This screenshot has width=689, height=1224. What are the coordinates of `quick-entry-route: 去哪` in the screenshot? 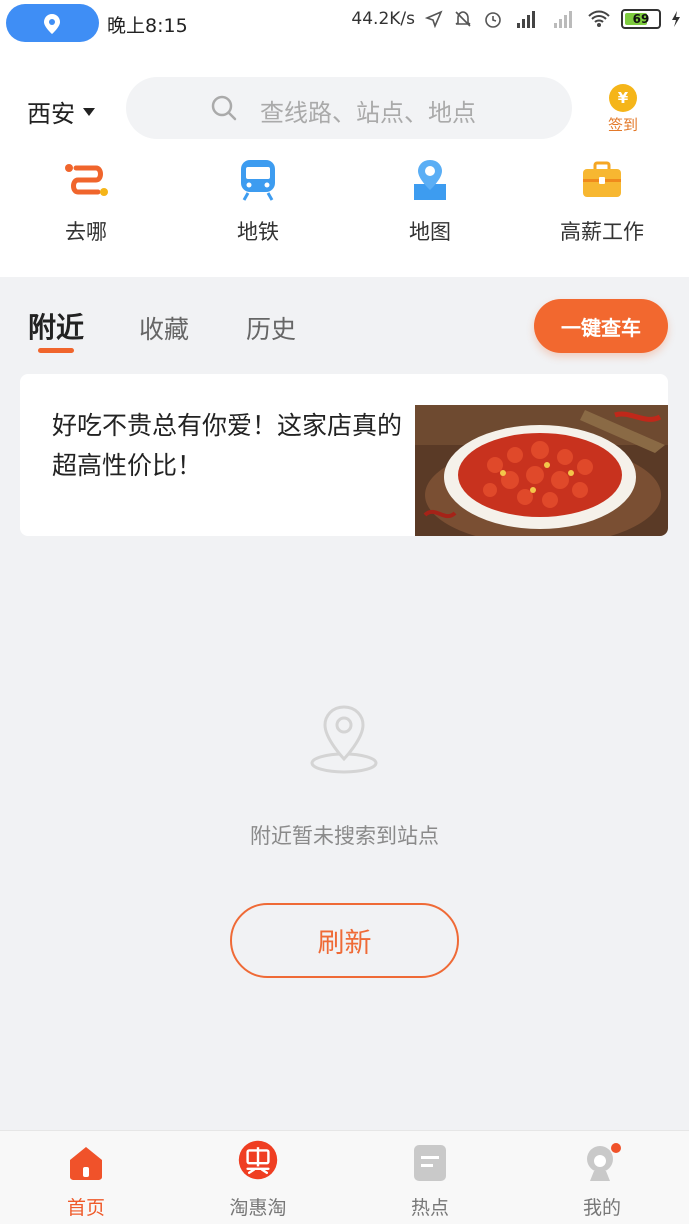 It's located at (86, 201).